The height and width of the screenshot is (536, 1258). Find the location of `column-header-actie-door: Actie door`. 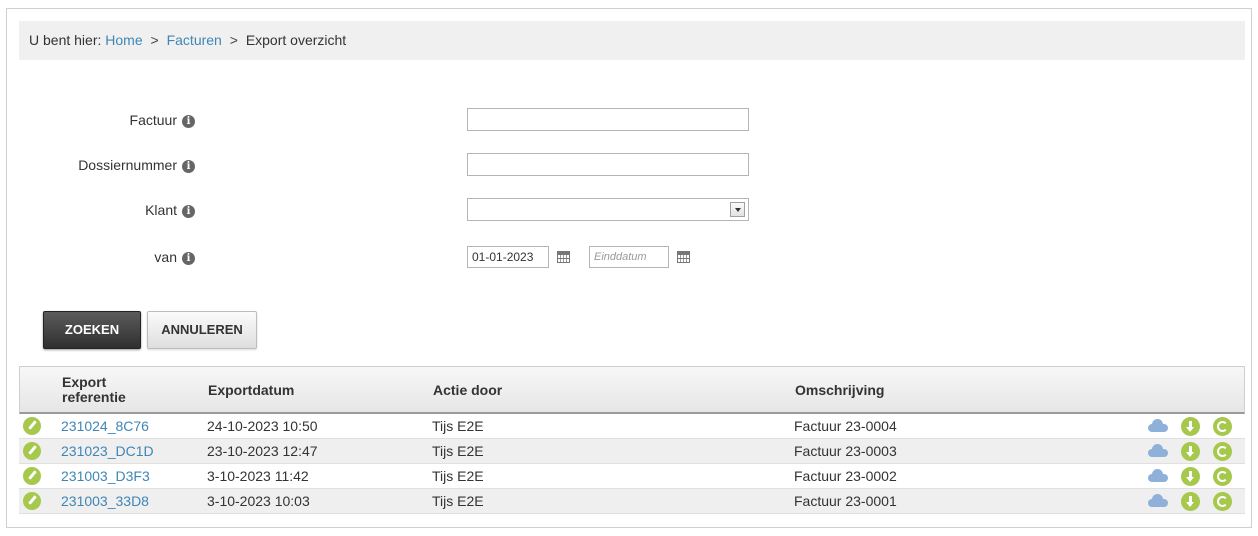

column-header-actie-door: Actie door is located at coordinates (467, 390).